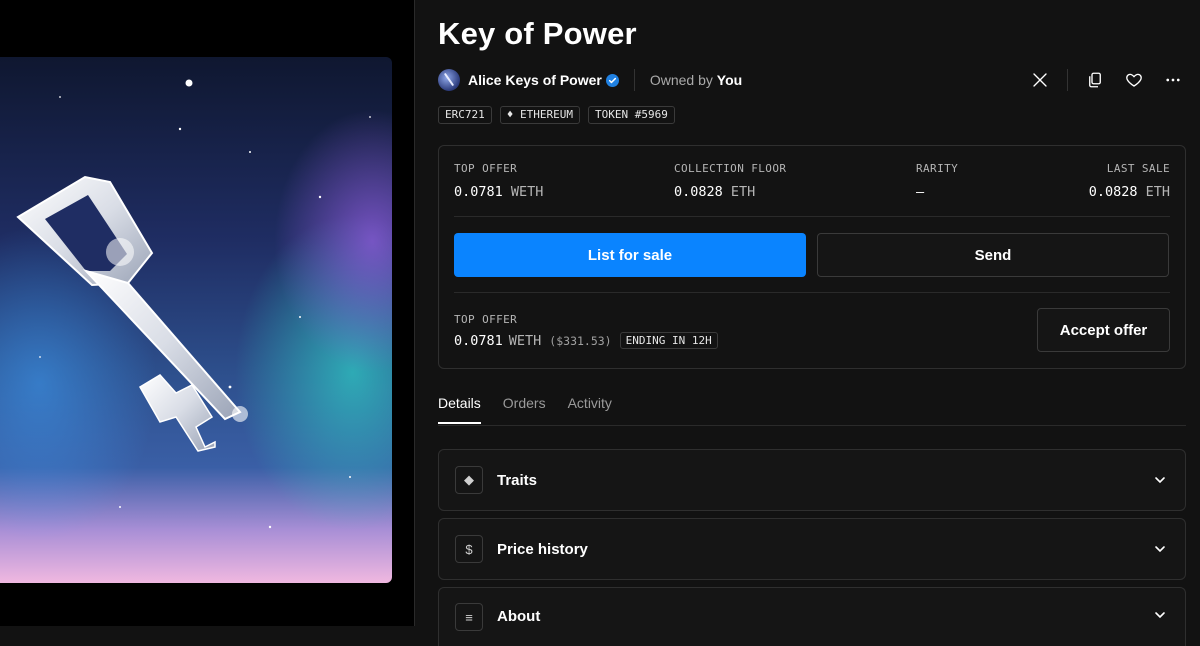 Image resolution: width=1200 pixels, height=646 pixels. I want to click on stat-top-offer: TOP OFFER 0.0781 WETH, so click(499, 181).